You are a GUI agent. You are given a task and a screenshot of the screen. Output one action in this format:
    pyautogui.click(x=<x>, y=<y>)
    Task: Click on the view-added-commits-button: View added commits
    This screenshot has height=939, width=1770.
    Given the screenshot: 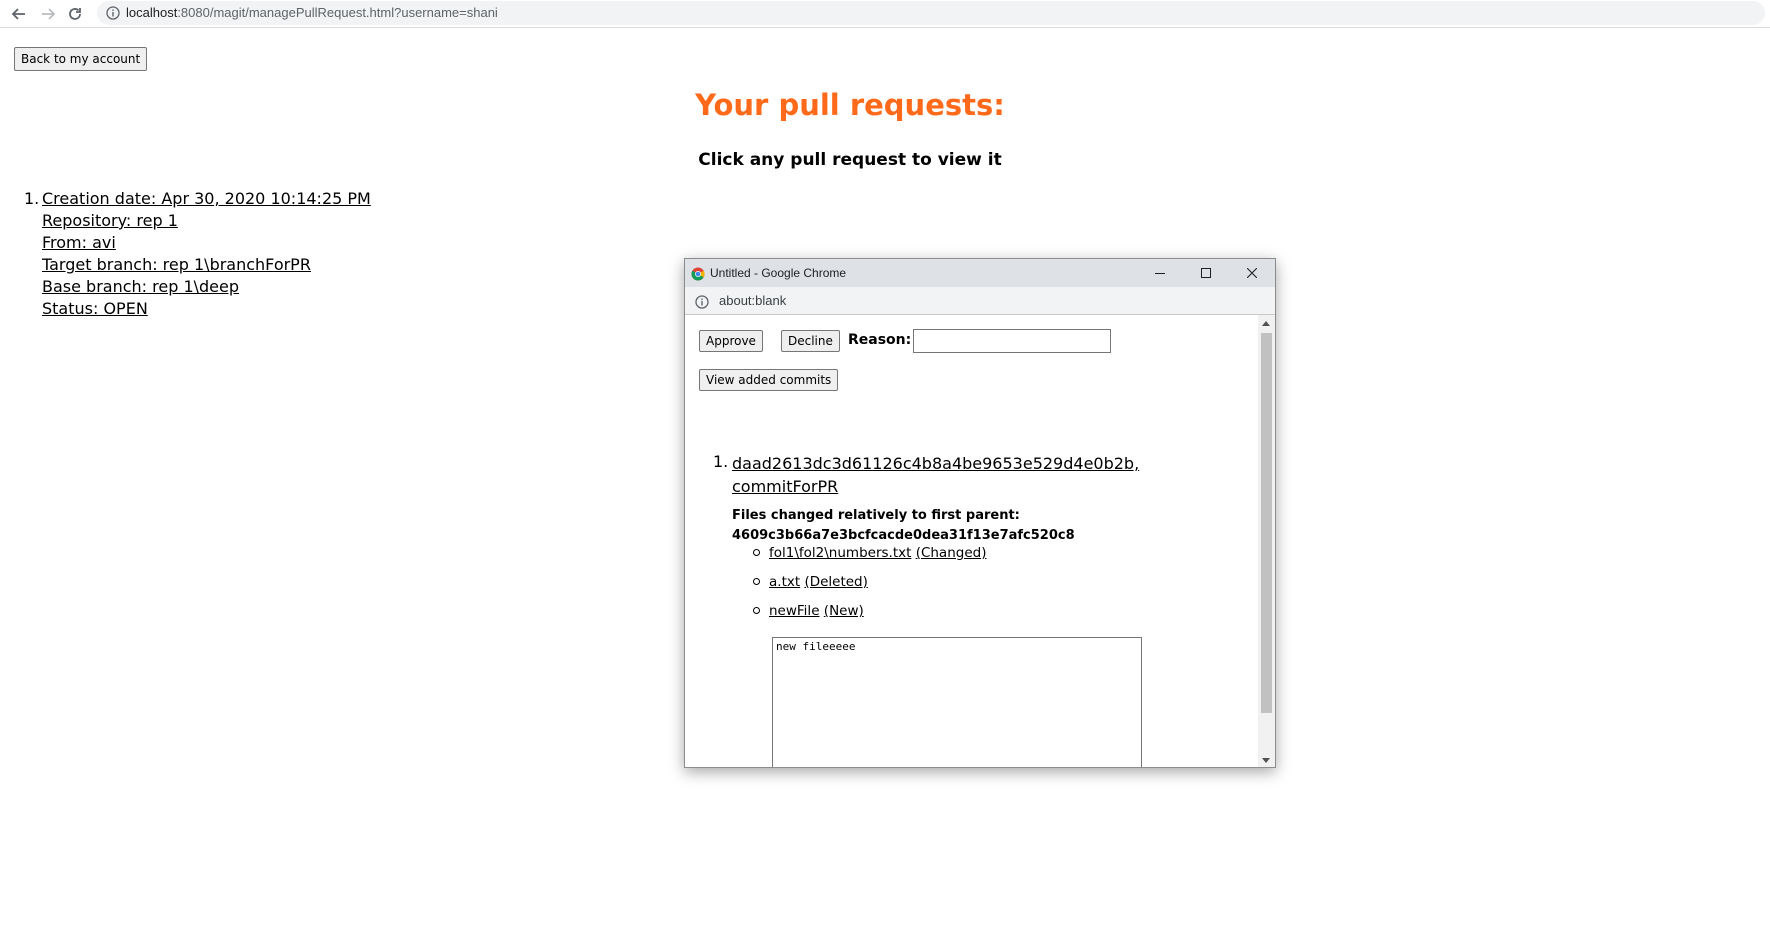 What is the action you would take?
    pyautogui.click(x=769, y=380)
    